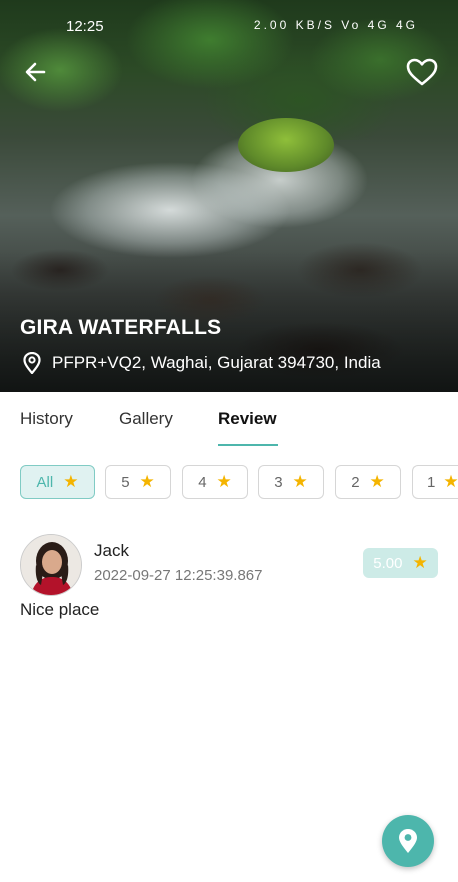 This screenshot has height=882, width=458. Describe the element at coordinates (45, 482) in the screenshot. I see `filter-label: All` at that location.